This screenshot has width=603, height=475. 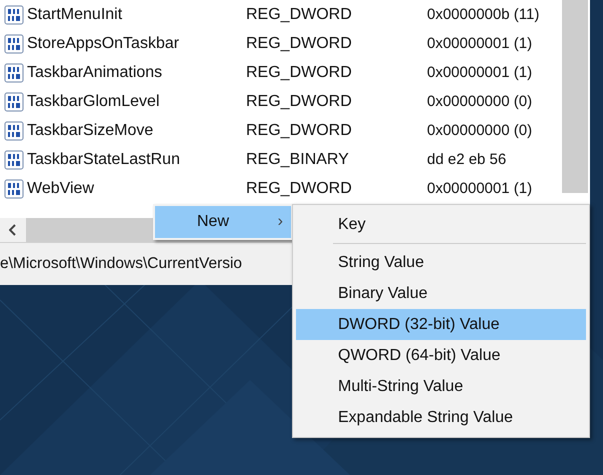 What do you see at coordinates (121, 264) in the screenshot?
I see `address-path: e\Microsoft\Windows\CurrentVersio` at bounding box center [121, 264].